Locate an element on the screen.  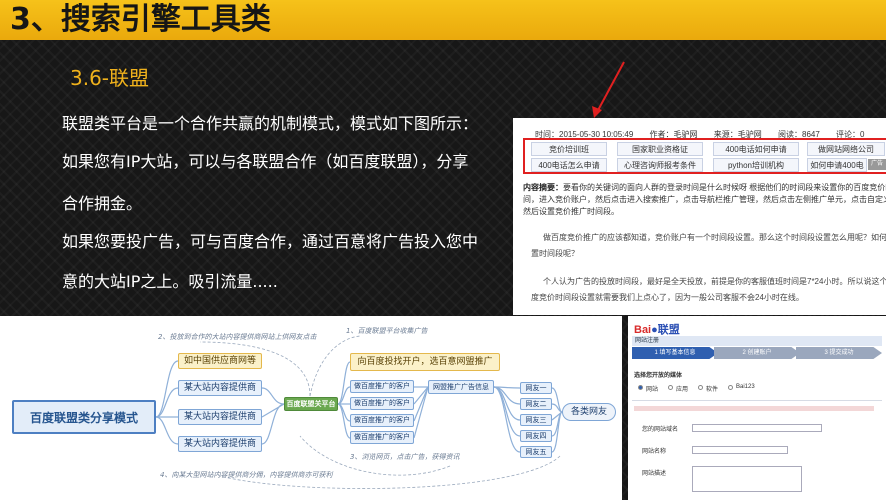
ad-badge: 广告 is located at coordinates (877, 164).